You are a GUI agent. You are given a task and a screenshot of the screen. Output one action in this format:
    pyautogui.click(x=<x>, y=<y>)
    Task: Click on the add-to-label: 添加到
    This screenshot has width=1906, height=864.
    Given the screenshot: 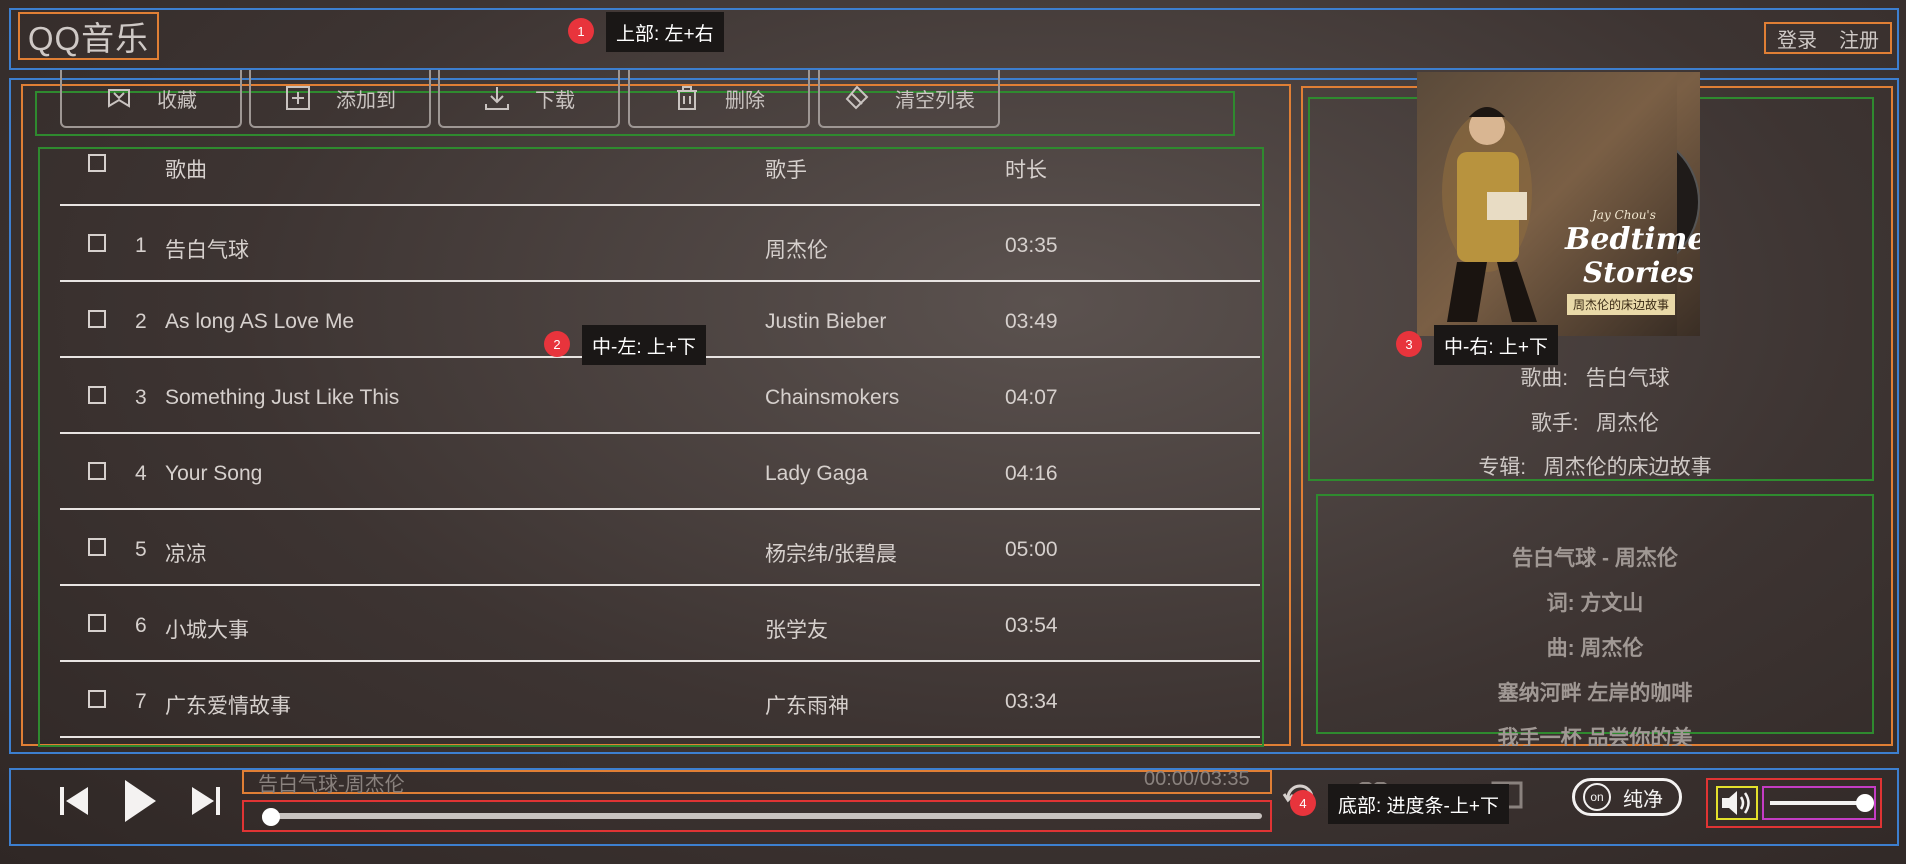 What is the action you would take?
    pyautogui.click(x=366, y=100)
    